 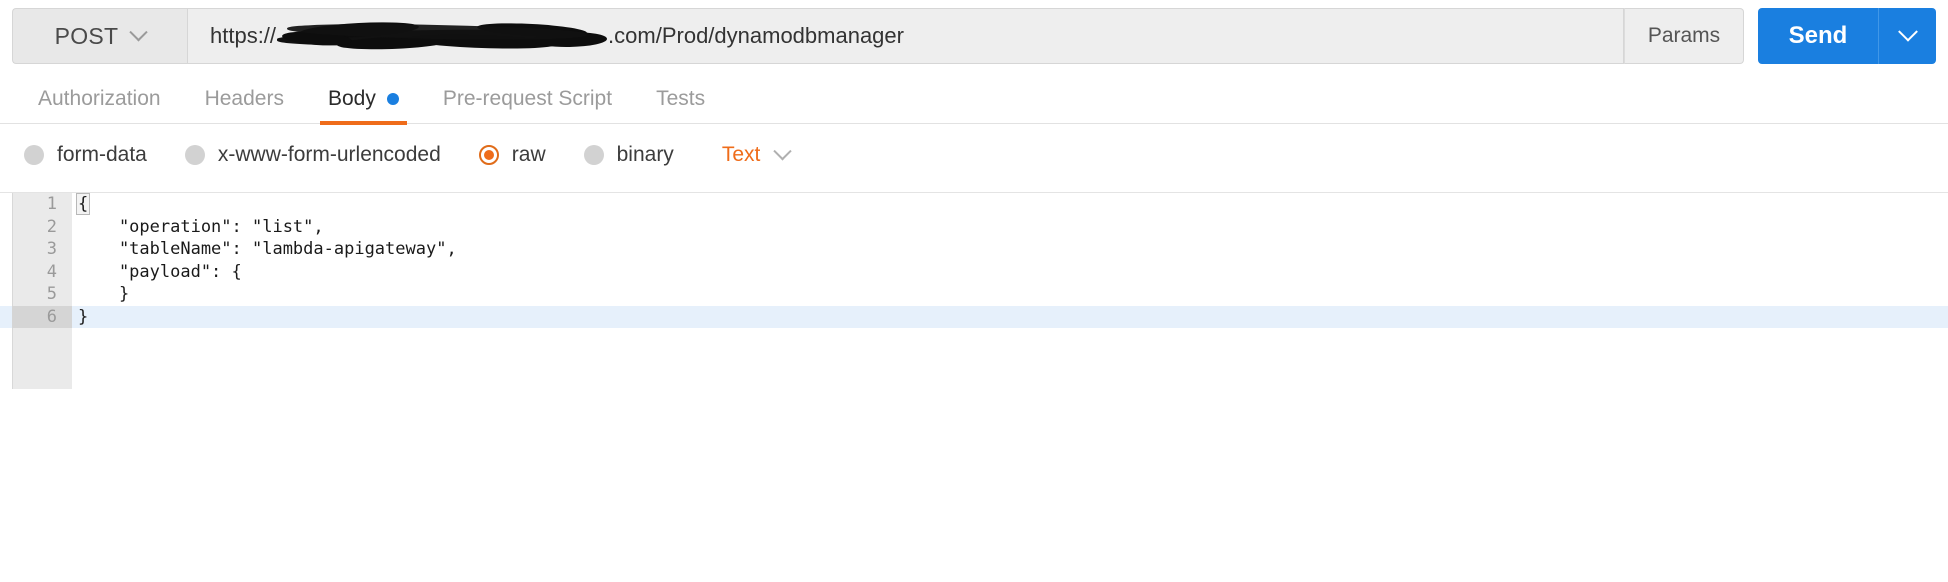 I want to click on line-text: "operation": "list",, so click(x=201, y=226).